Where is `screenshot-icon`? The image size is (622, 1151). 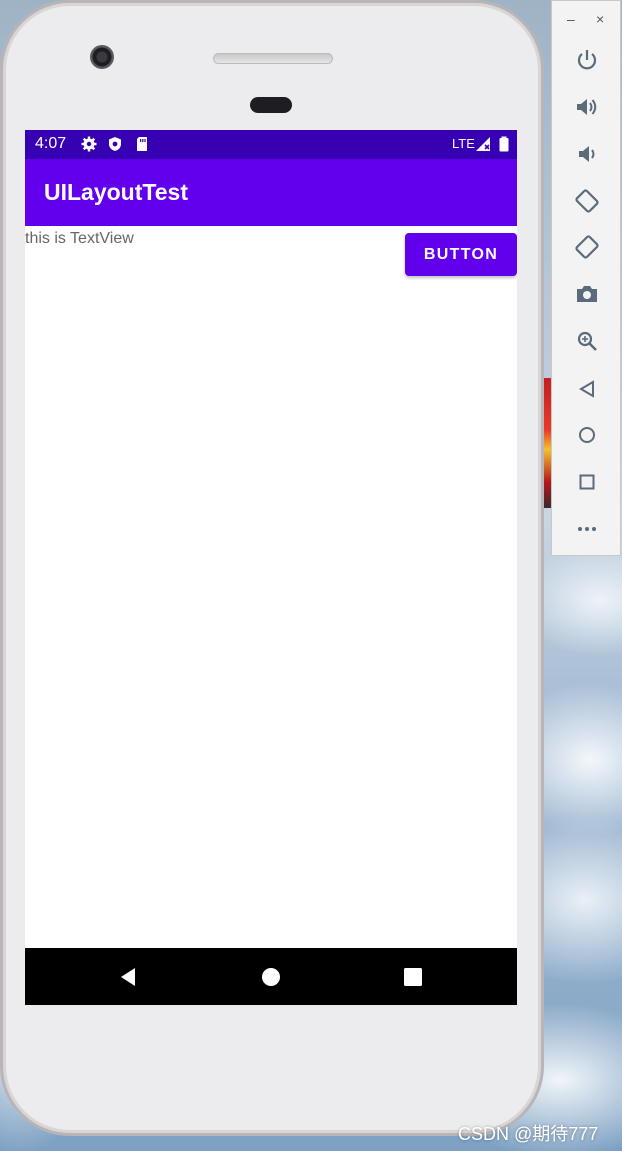
screenshot-icon is located at coordinates (587, 294).